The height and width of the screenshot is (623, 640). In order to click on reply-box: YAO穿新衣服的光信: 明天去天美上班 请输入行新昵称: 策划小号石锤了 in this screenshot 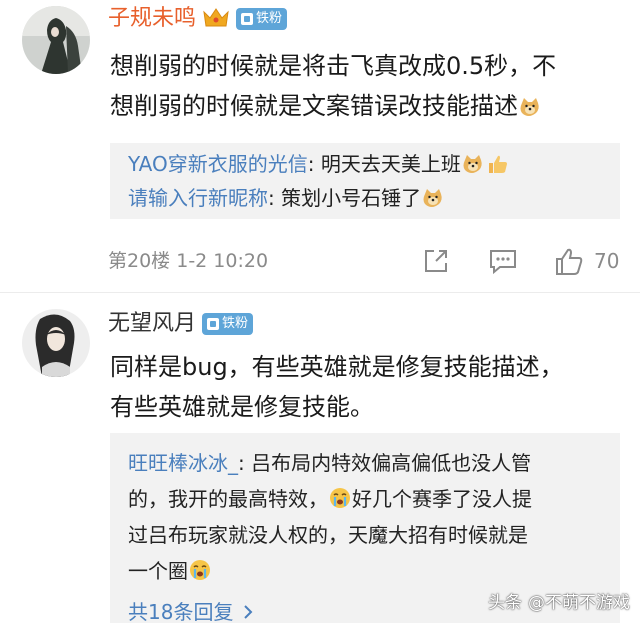, I will do `click(365, 181)`.